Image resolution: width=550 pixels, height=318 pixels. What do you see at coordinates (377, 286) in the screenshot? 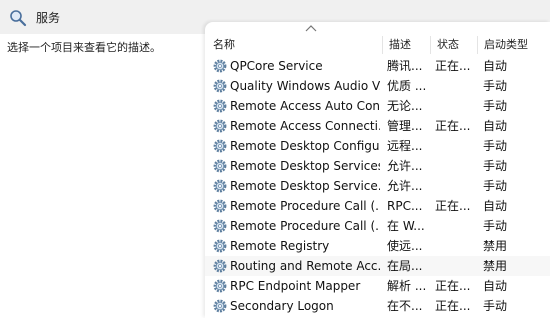
I see `table-row: RPC Endpoint Mapper 解析 ... 正在... 自动` at bounding box center [377, 286].